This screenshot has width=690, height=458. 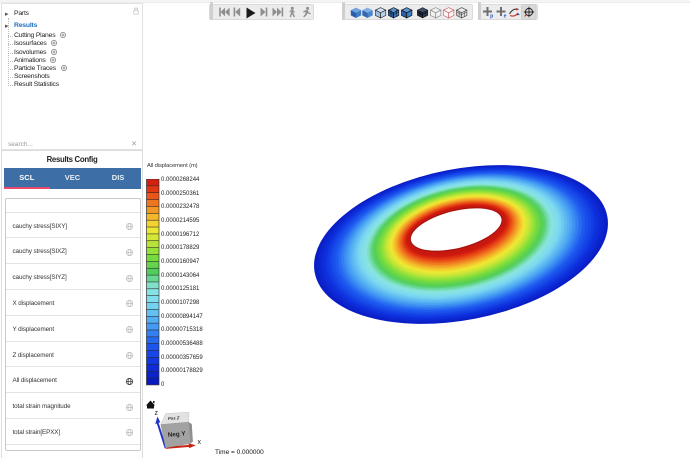 I want to click on svg-text: x, so click(x=200, y=442).